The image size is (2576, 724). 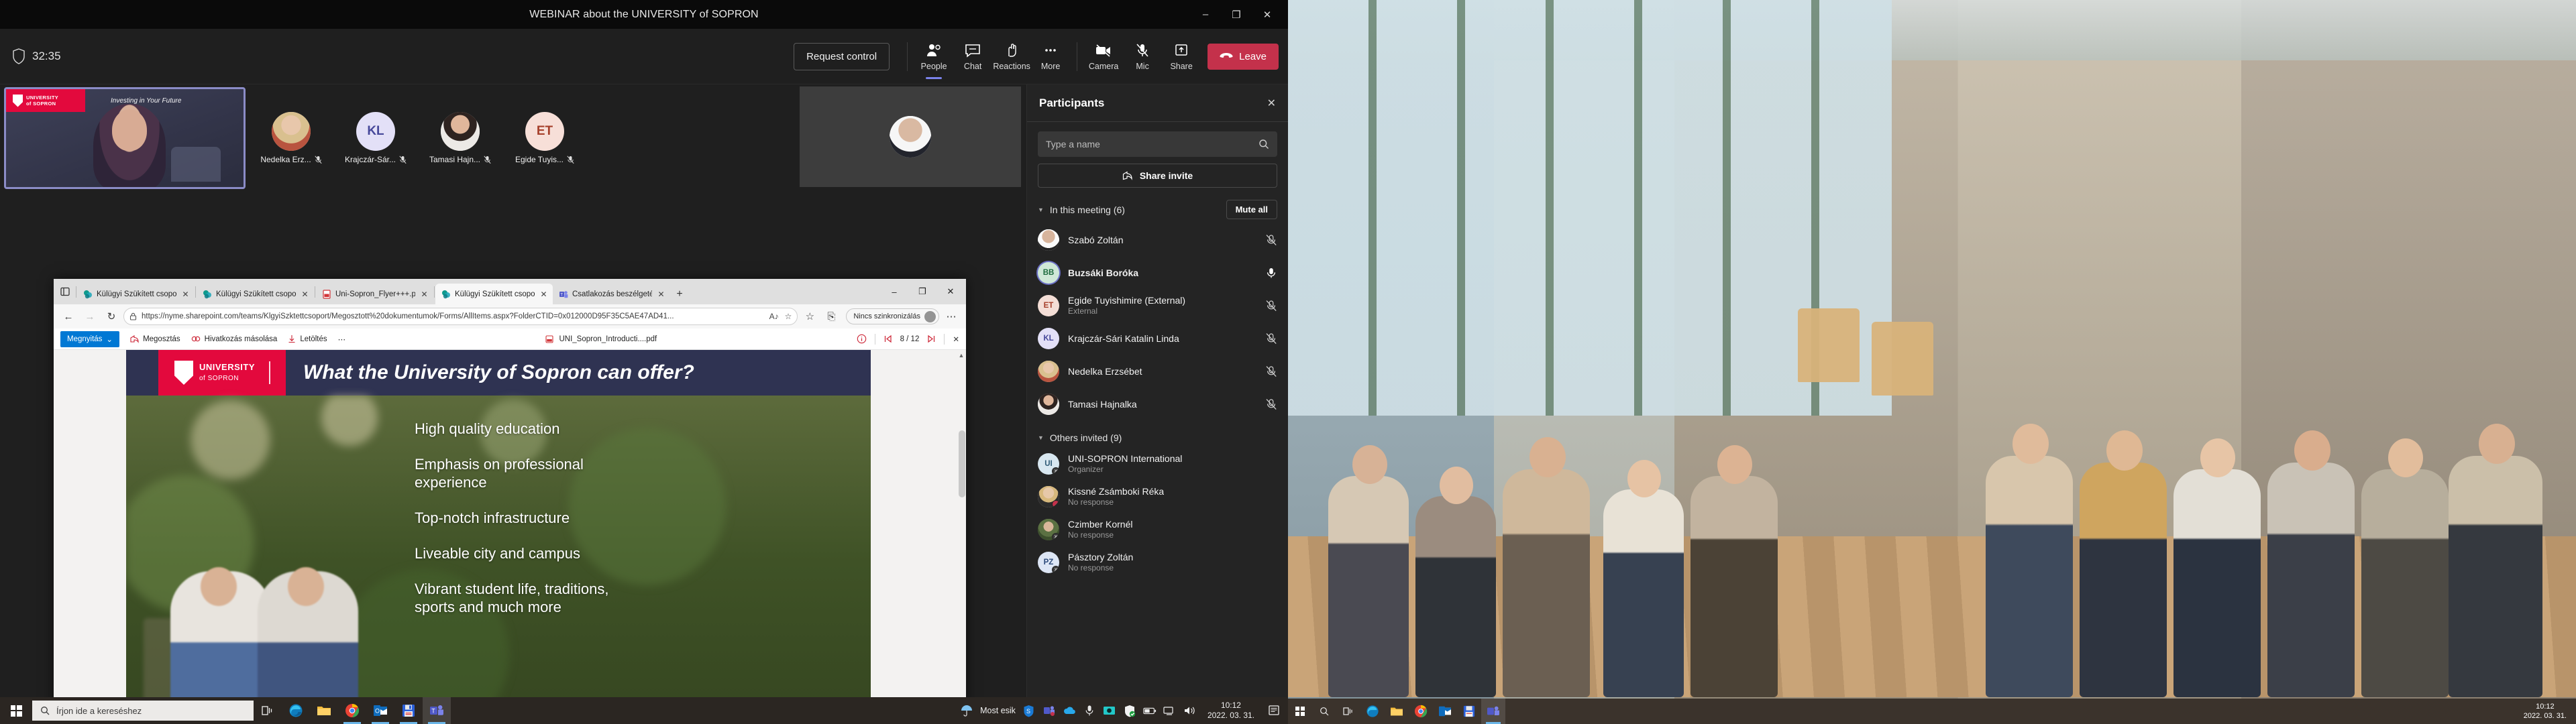 I want to click on invited-row: UI ✕ UNI-SOPRON International Organizer, so click(x=1157, y=463).